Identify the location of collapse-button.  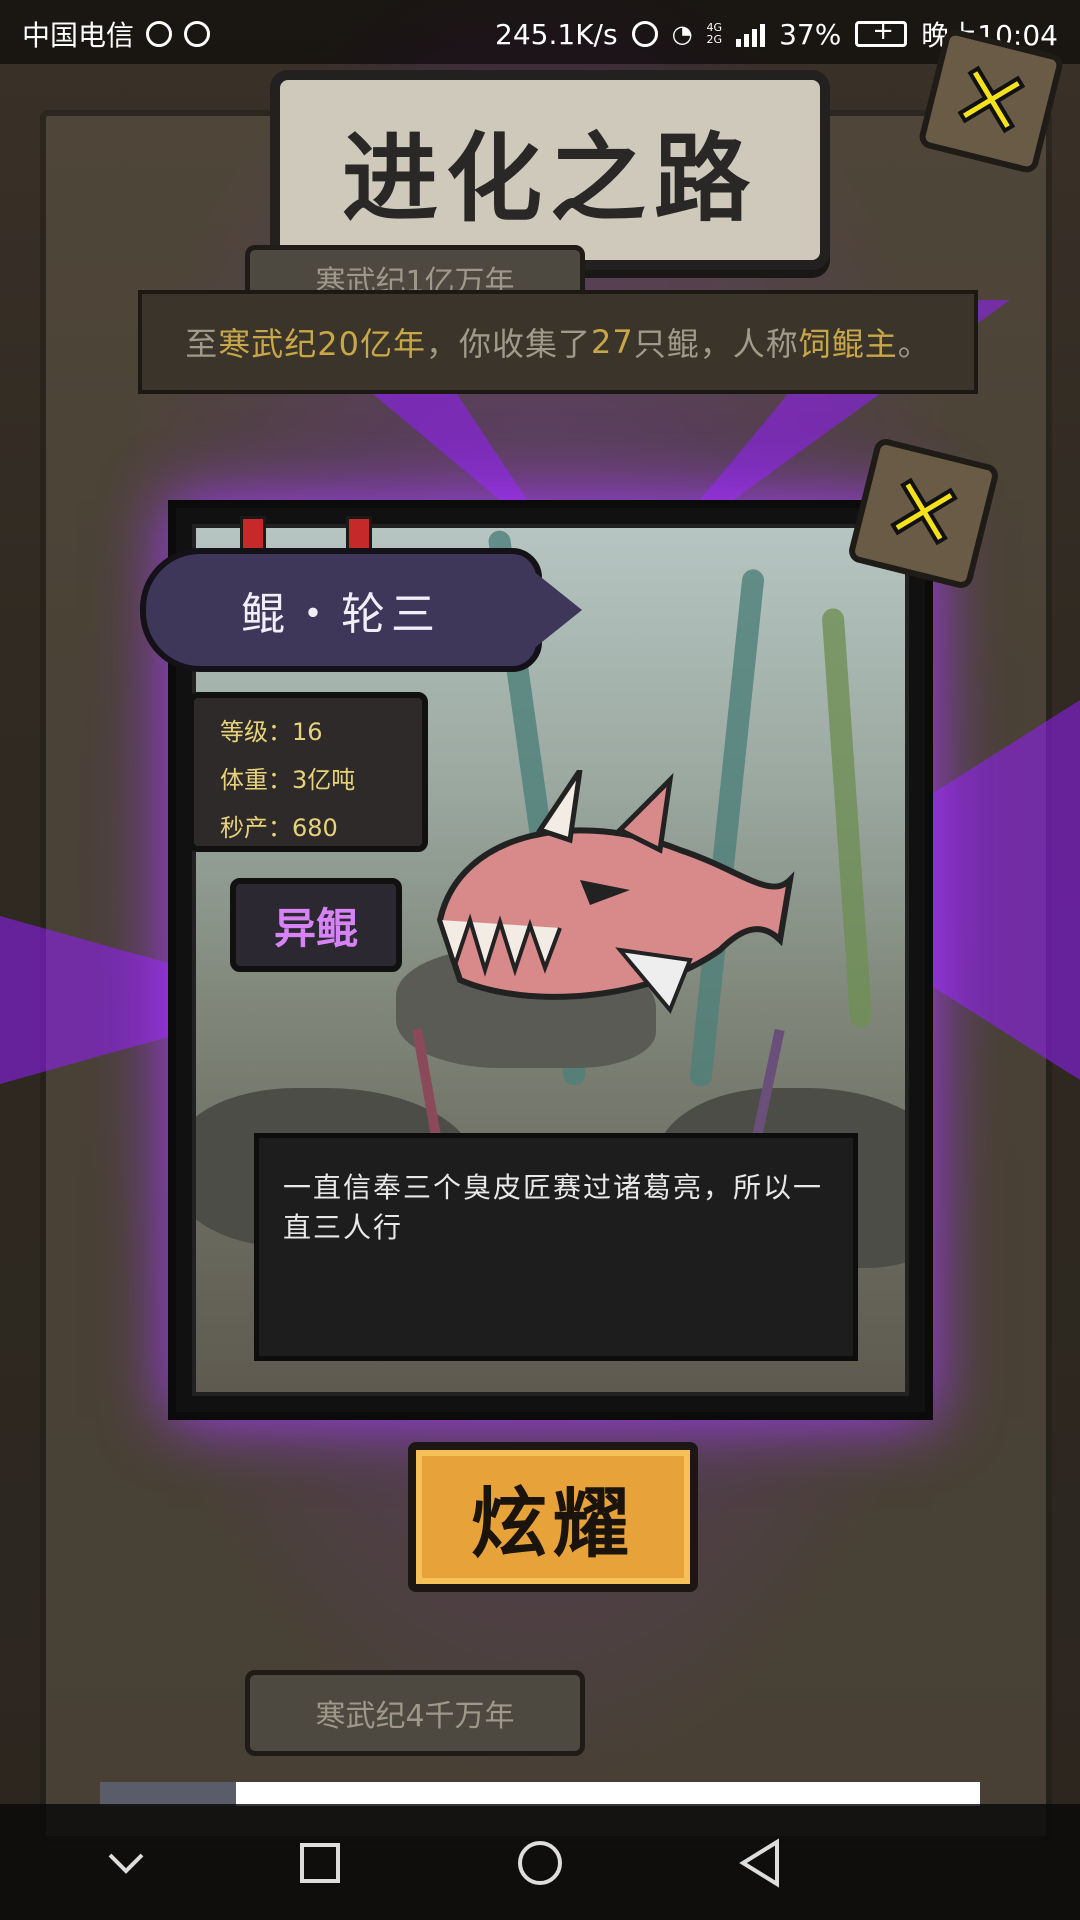
(126, 1863).